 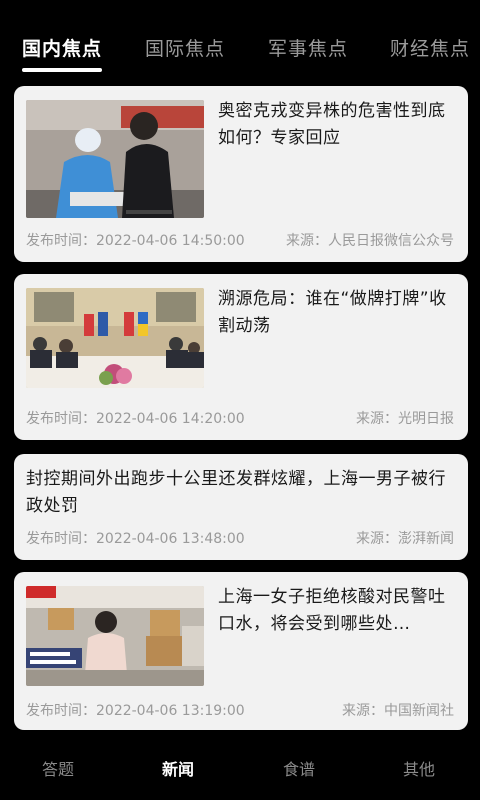 What do you see at coordinates (299, 768) in the screenshot?
I see `nav-recipes: 食谱` at bounding box center [299, 768].